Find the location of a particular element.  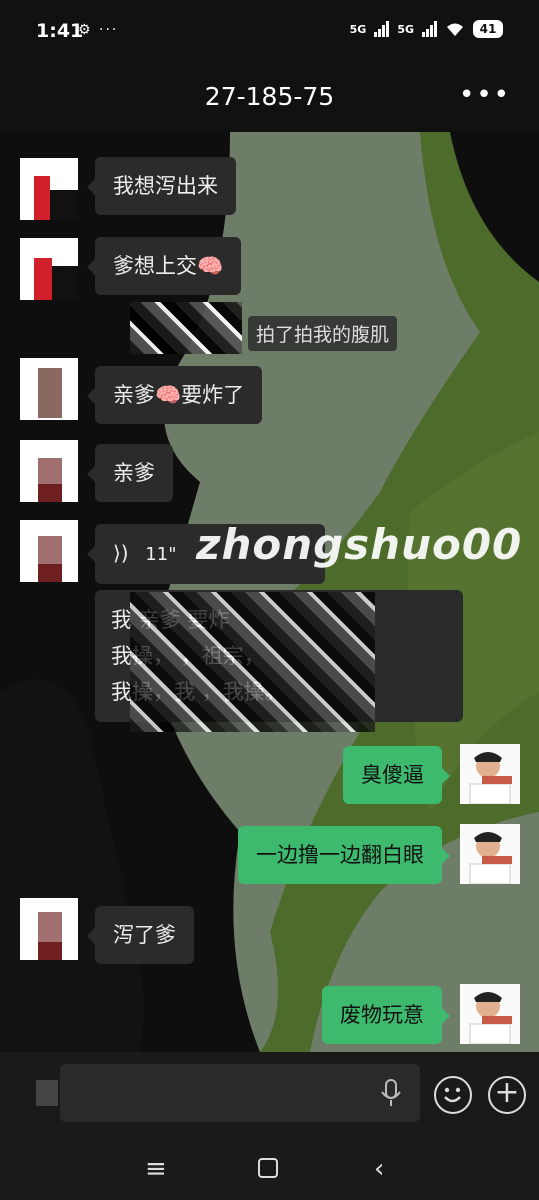

signal-icon is located at coordinates (382, 29).